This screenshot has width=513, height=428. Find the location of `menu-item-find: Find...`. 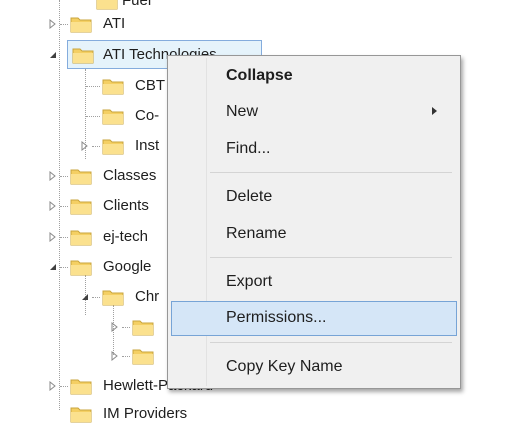

menu-item-find: Find... is located at coordinates (314, 148).